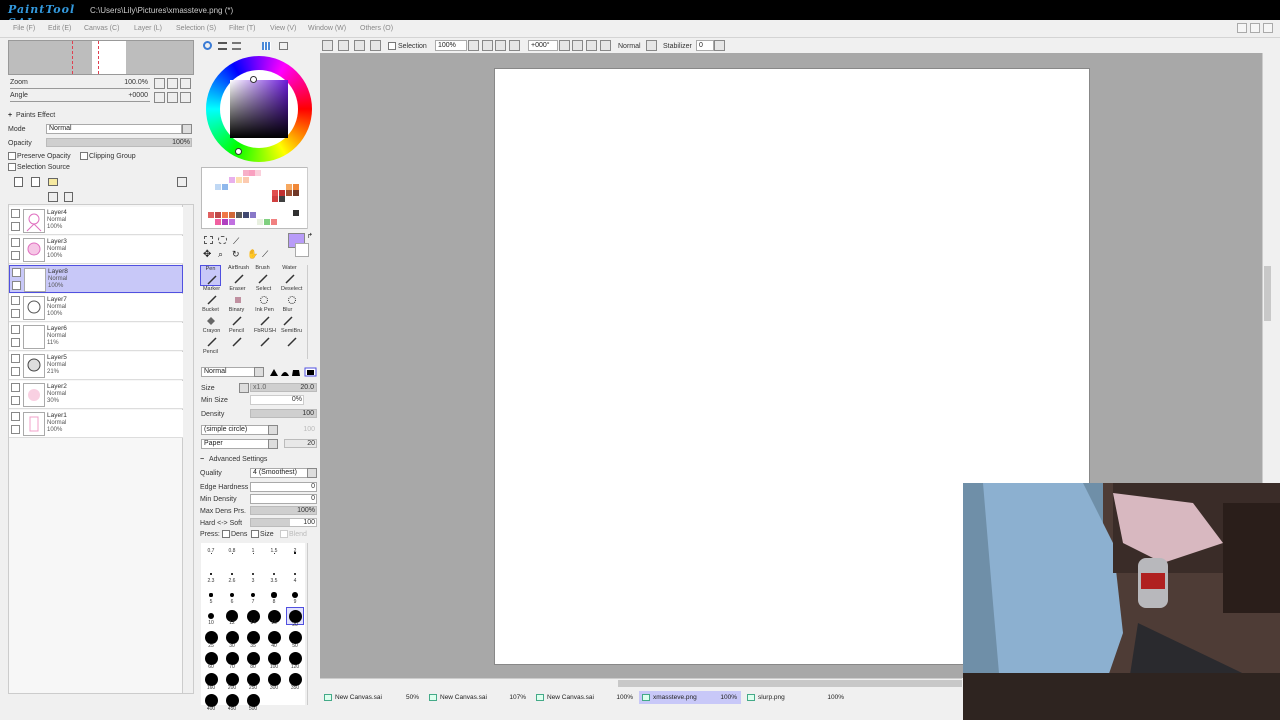  What do you see at coordinates (266, 46) in the screenshot?
I see `swatch-toggle-icon` at bounding box center [266, 46].